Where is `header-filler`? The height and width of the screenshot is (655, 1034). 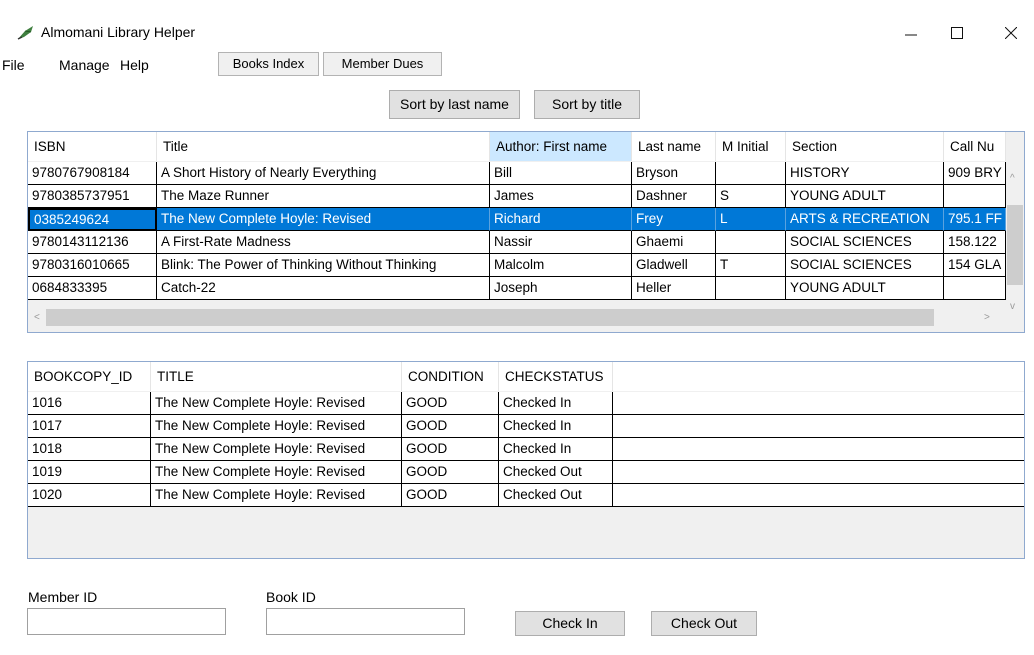 header-filler is located at coordinates (818, 376).